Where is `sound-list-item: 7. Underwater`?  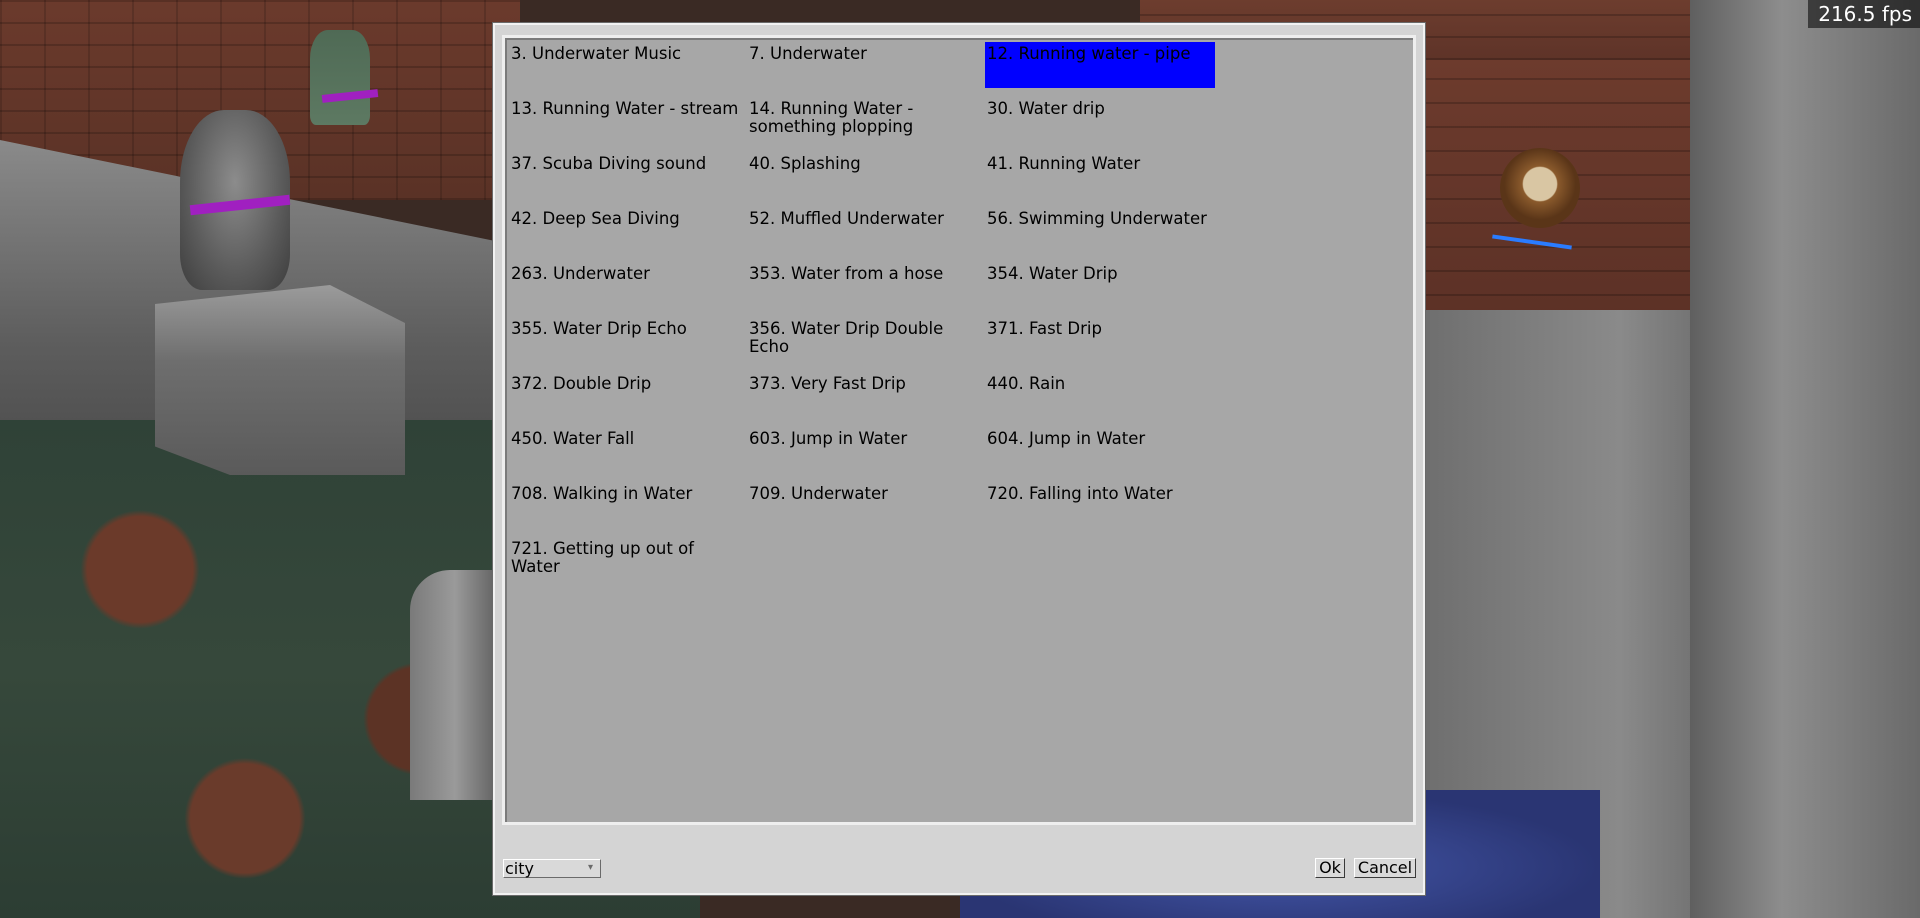 sound-list-item: 7. Underwater is located at coordinates (866, 69).